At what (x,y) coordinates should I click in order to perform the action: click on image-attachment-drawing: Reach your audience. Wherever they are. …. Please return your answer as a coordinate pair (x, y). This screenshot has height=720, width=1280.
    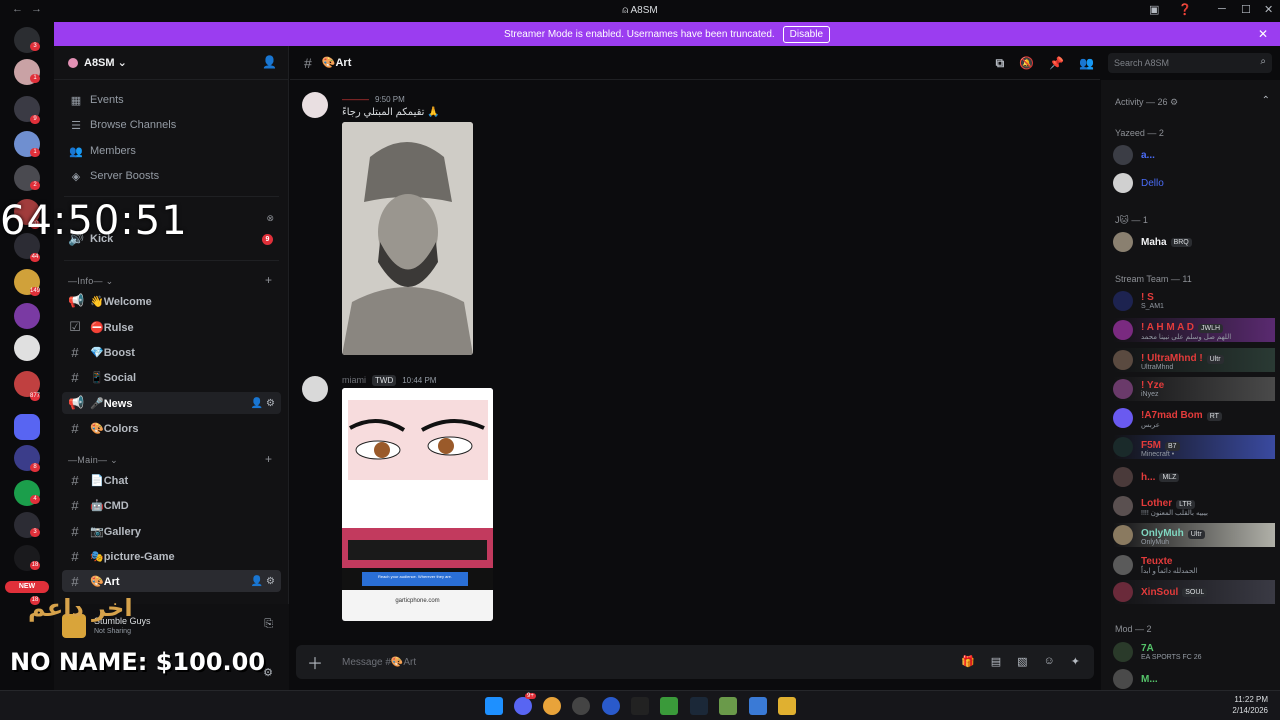
    Looking at the image, I should click on (417, 504).